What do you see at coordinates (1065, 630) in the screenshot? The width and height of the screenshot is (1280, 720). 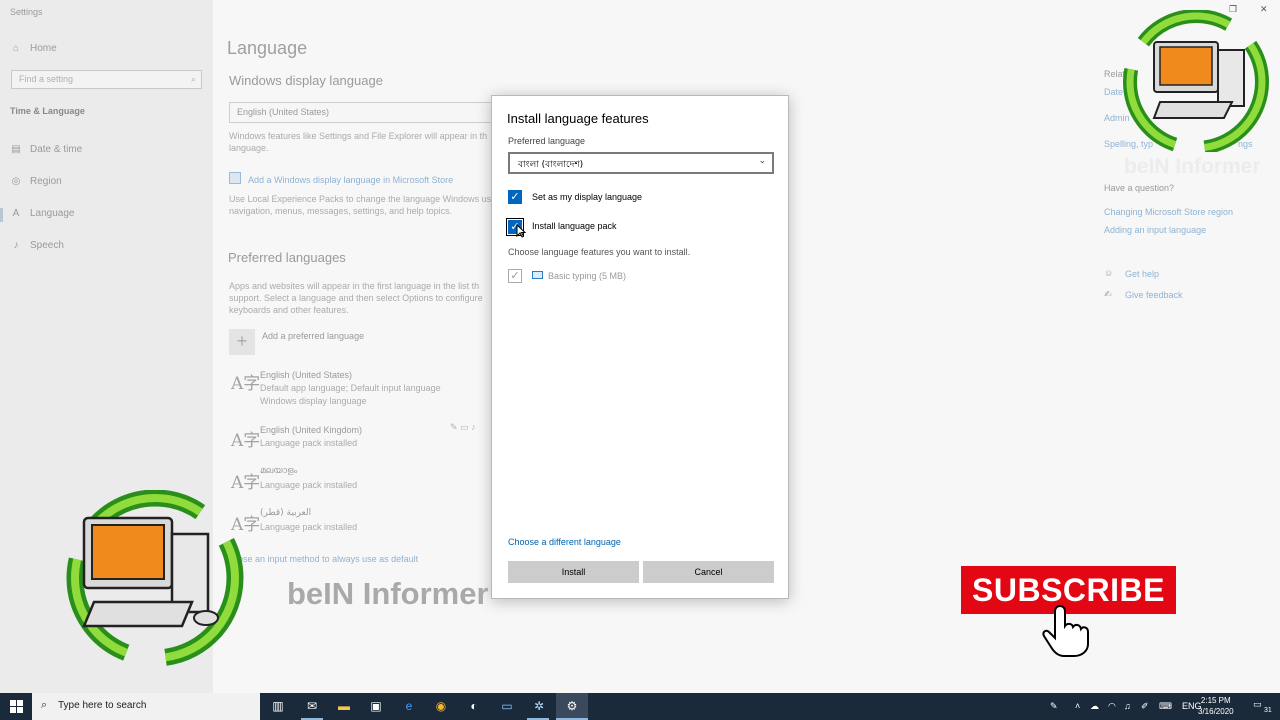 I see `pointing-hand-icon` at bounding box center [1065, 630].